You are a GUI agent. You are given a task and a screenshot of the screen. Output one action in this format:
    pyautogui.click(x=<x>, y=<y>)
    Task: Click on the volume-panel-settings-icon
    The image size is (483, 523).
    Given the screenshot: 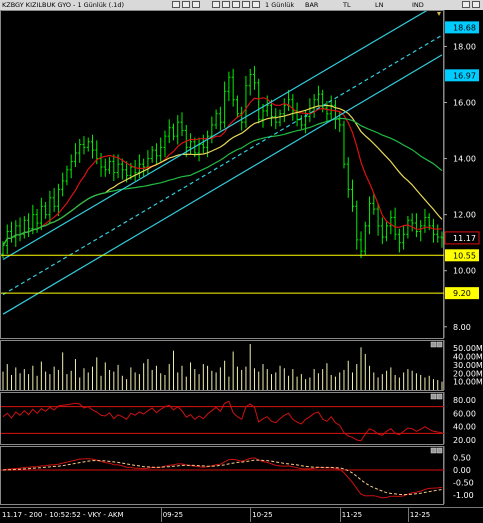 What is the action you would take?
    pyautogui.click(x=433, y=344)
    